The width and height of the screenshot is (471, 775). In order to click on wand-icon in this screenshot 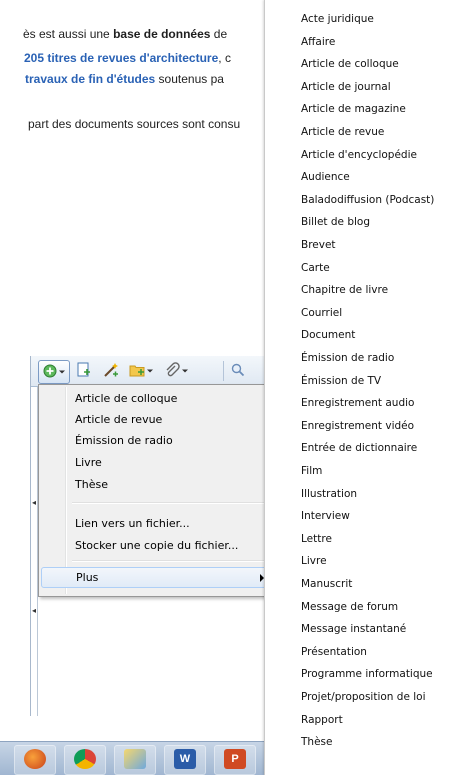, I will do `click(111, 371)`.